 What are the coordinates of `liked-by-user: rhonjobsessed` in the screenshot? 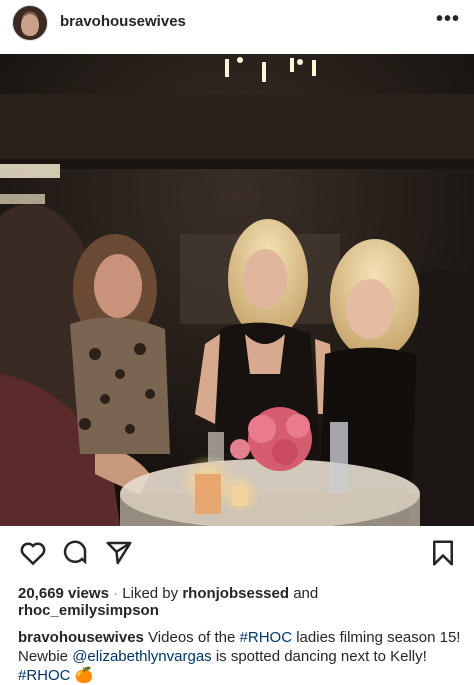 It's located at (235, 593).